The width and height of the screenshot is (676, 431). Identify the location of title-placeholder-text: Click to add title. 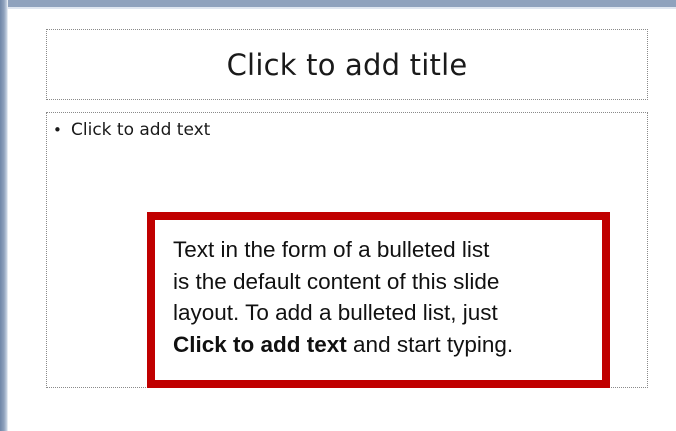
(347, 64).